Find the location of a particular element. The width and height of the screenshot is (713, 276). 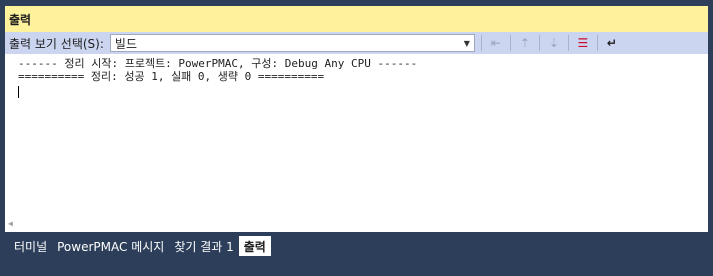

show-output-label: 출력 보기 선택(S): is located at coordinates (56, 43).